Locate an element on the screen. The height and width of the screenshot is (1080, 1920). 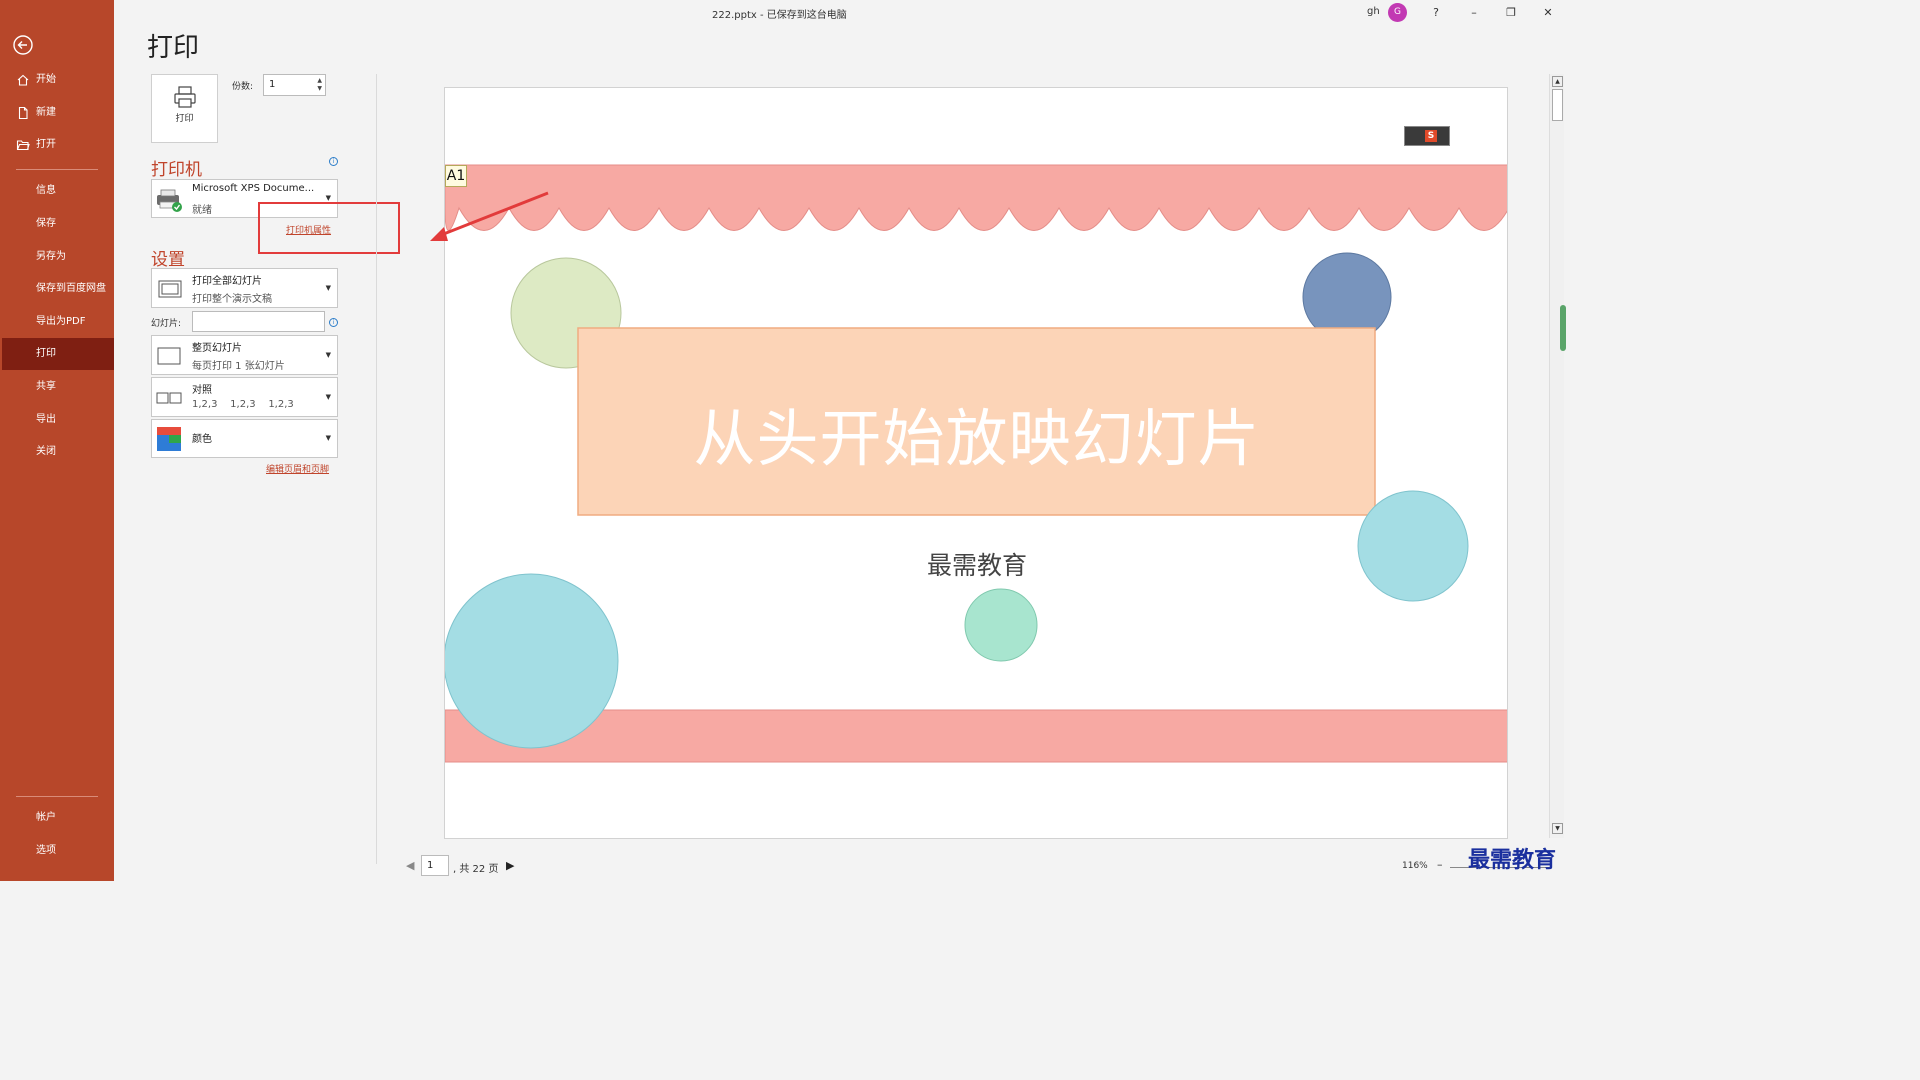
nav-save-label: 保存 is located at coordinates (46, 223).